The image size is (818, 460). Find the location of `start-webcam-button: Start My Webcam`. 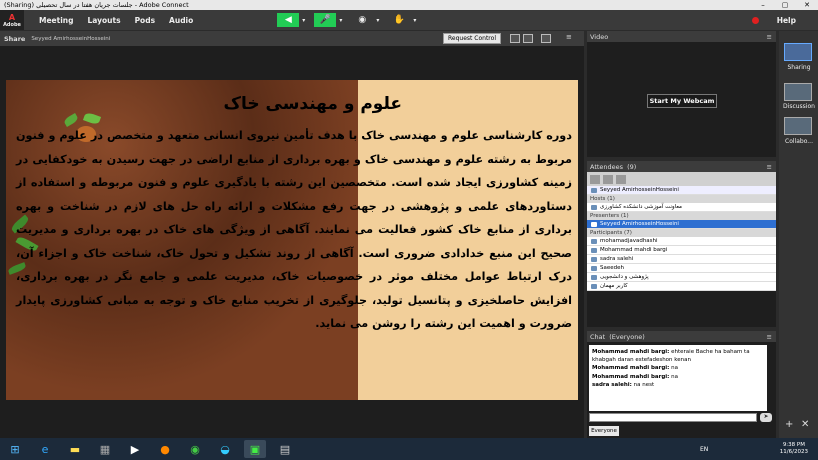

start-webcam-button: Start My Webcam is located at coordinates (682, 101).